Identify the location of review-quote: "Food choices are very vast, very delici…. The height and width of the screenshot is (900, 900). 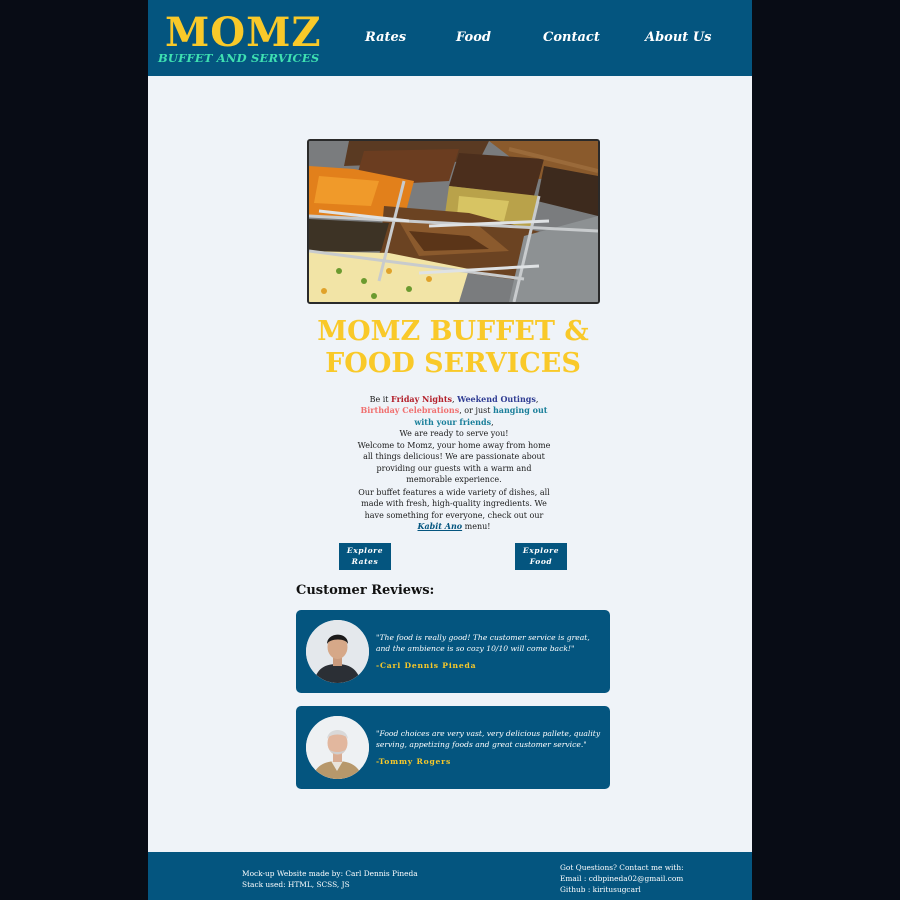
(488, 739).